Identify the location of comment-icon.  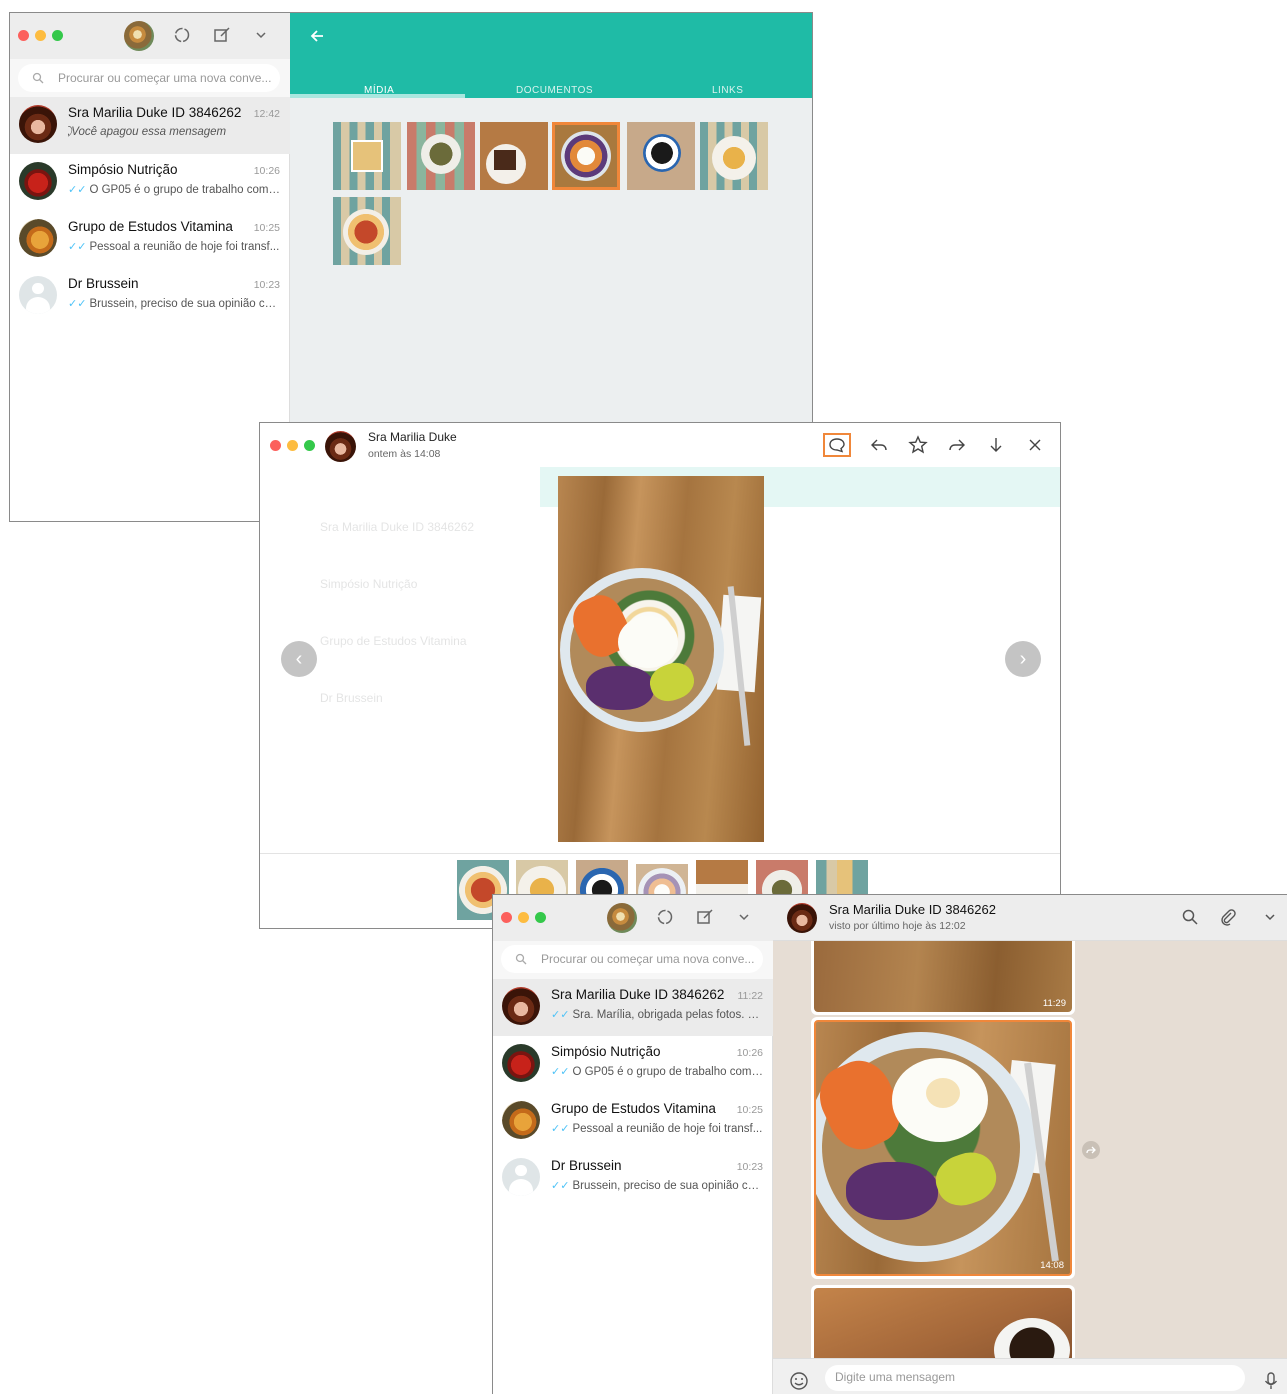
(837, 445).